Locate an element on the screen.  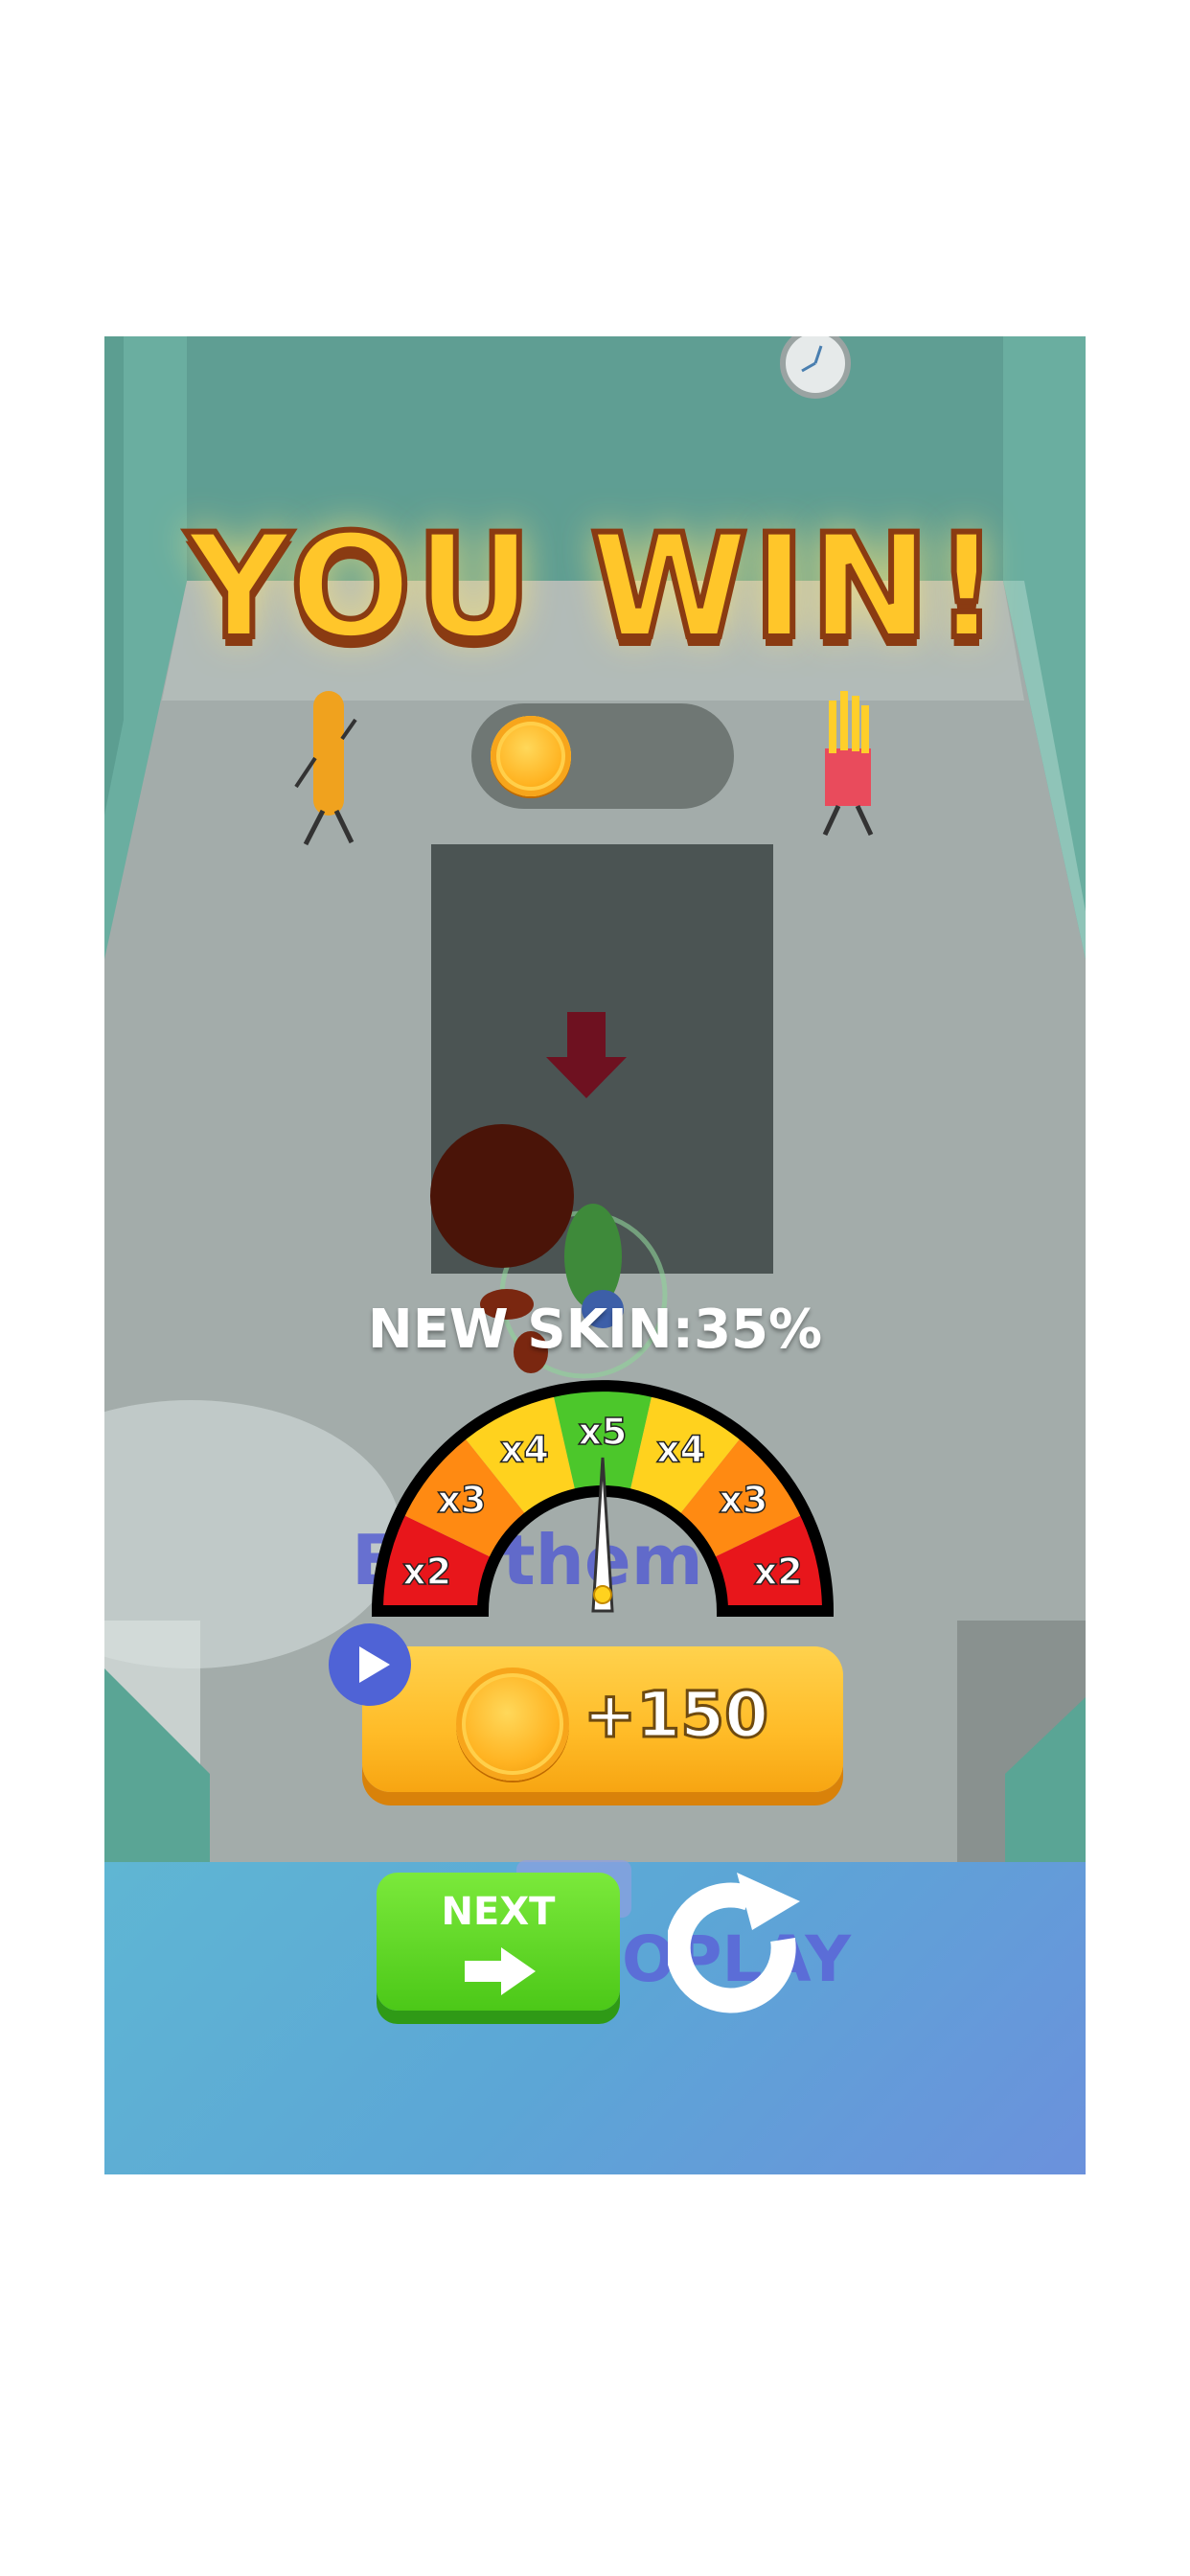
multiplier-gauge: x2 x3 x4 x5 x4 x3 x2 is located at coordinates (603, 1498).